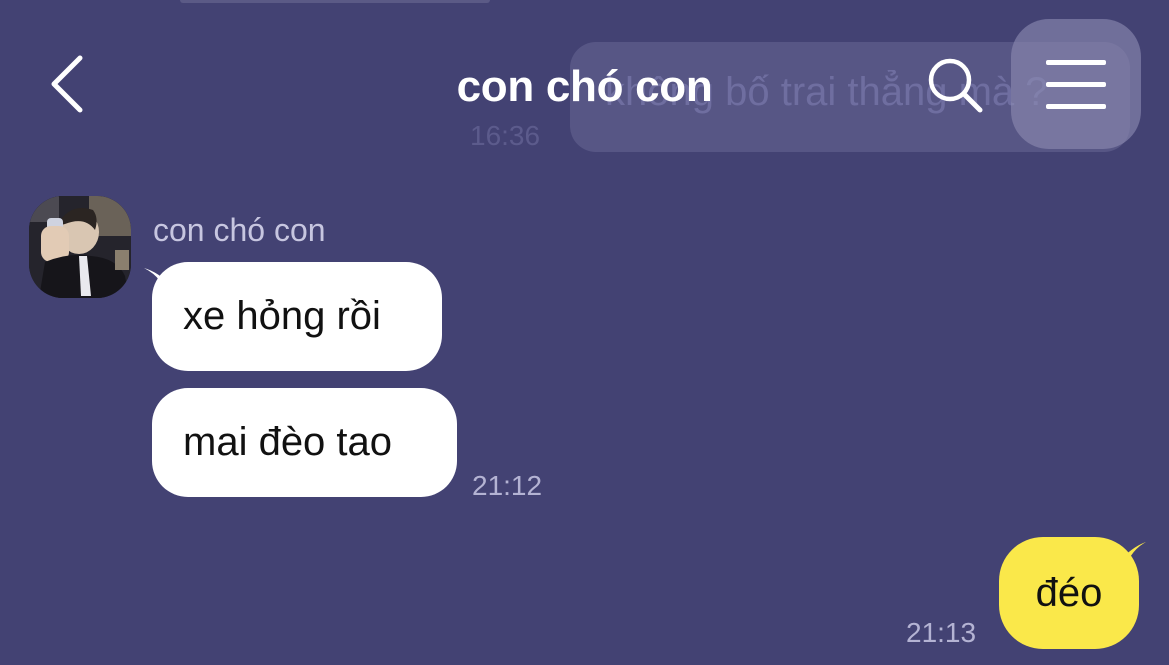 The width and height of the screenshot is (1169, 665). I want to click on incoming-message: xe hỏng rồi, so click(297, 316).